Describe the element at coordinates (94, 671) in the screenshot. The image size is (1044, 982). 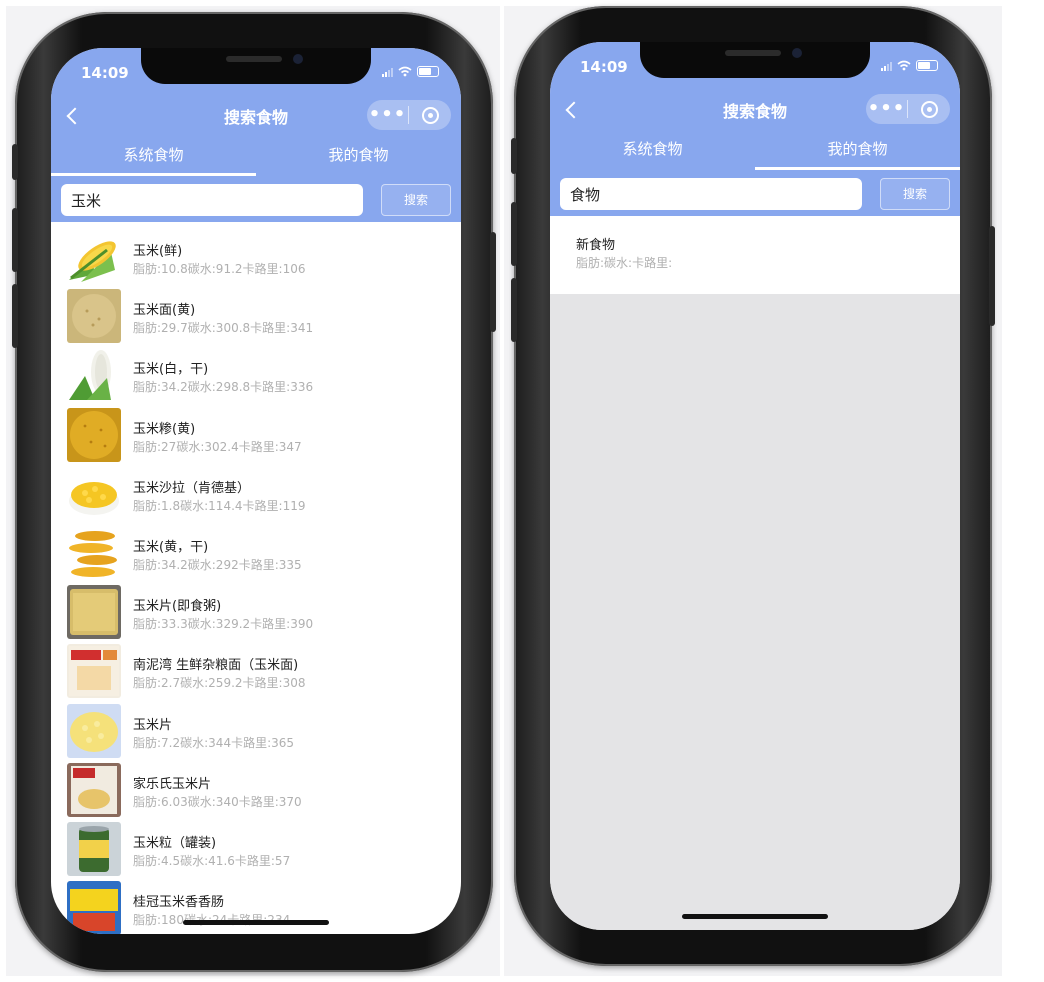
I see `noodle-pack-icon` at that location.